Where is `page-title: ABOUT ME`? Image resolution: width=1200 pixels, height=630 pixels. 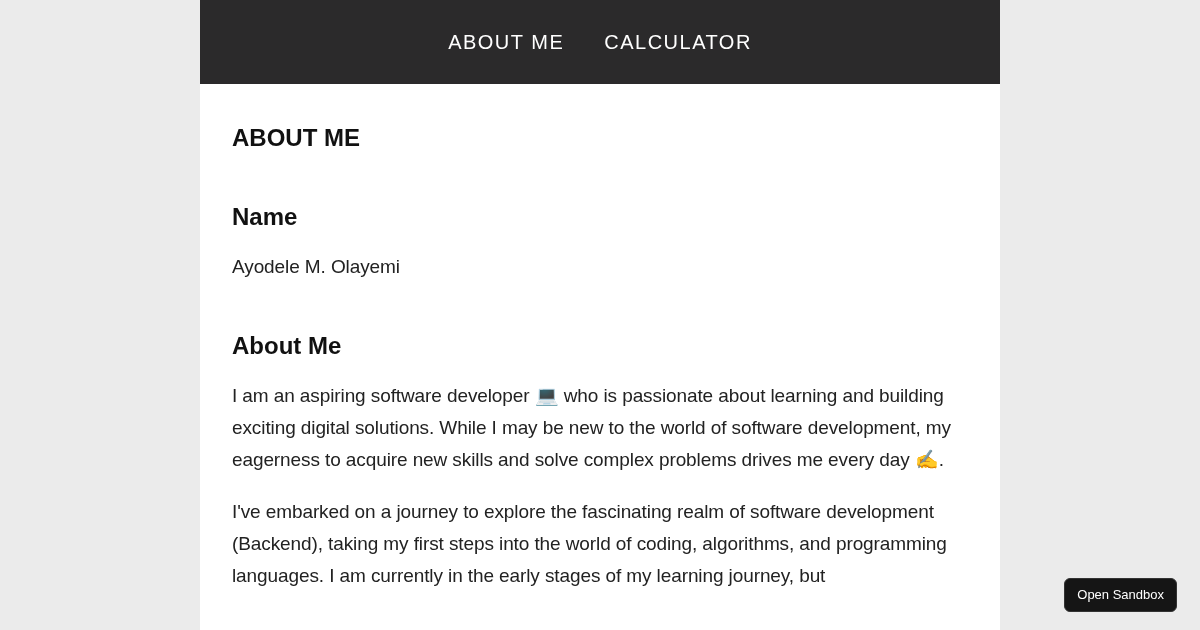 page-title: ABOUT ME is located at coordinates (296, 138).